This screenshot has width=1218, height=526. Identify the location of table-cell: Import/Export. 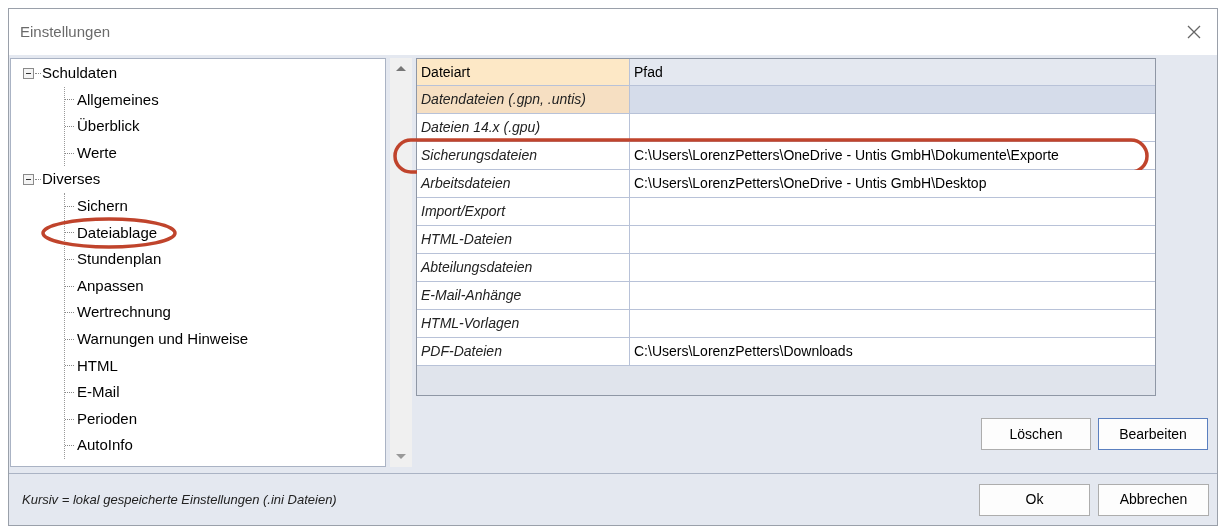
(523, 211).